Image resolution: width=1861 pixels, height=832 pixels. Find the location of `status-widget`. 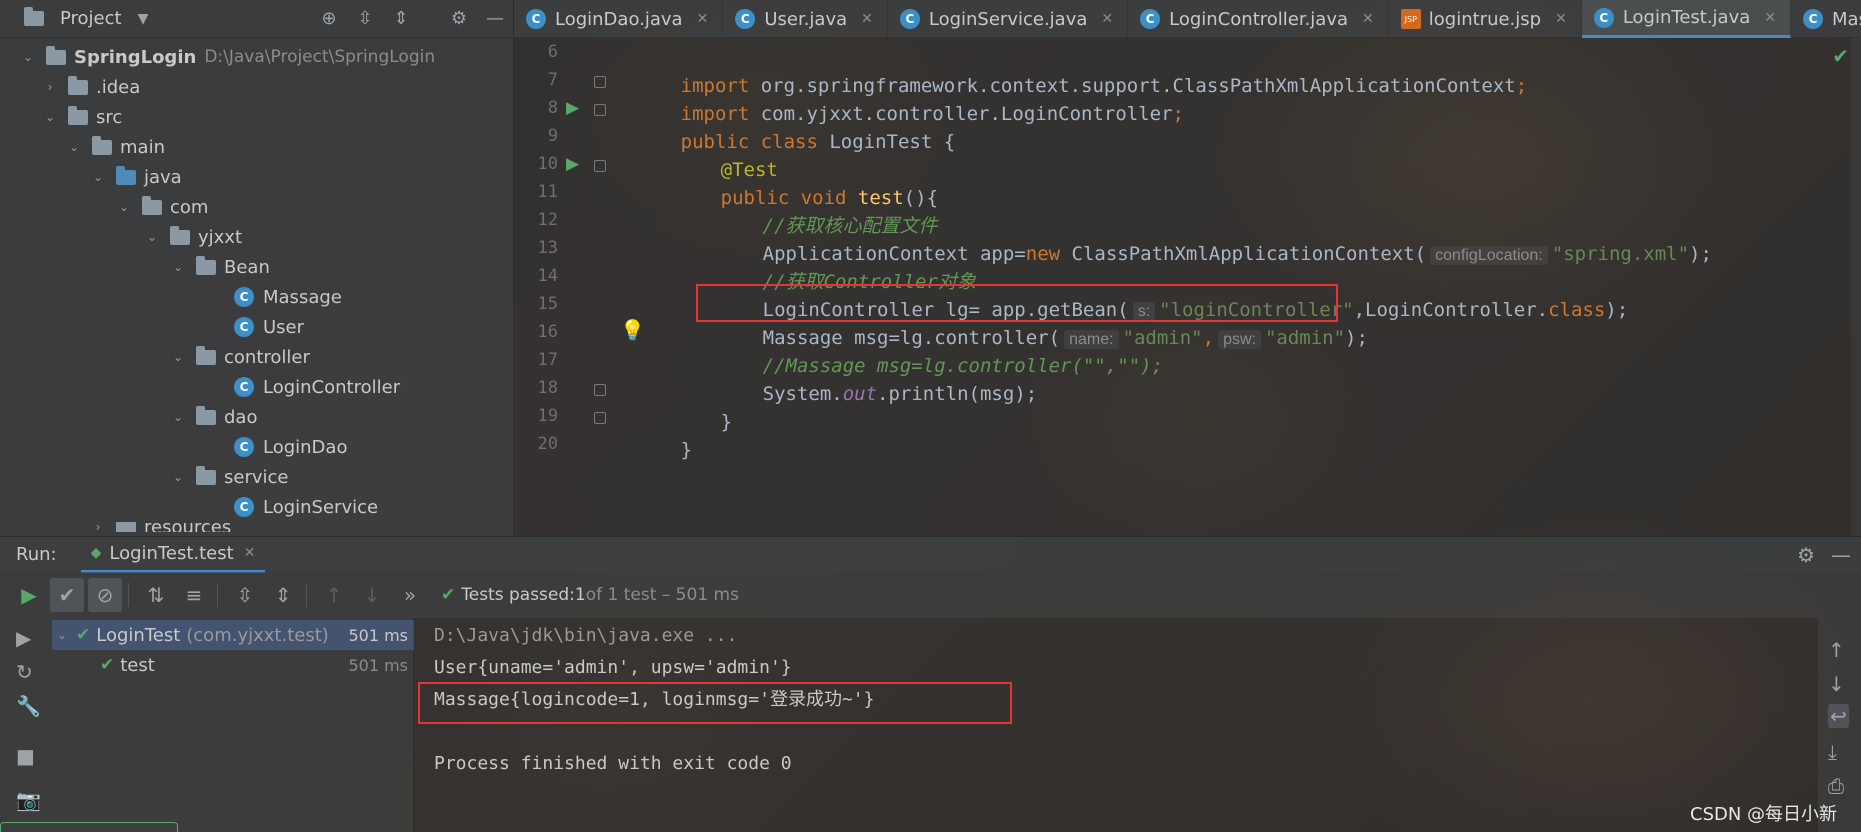

status-widget is located at coordinates (89, 827).